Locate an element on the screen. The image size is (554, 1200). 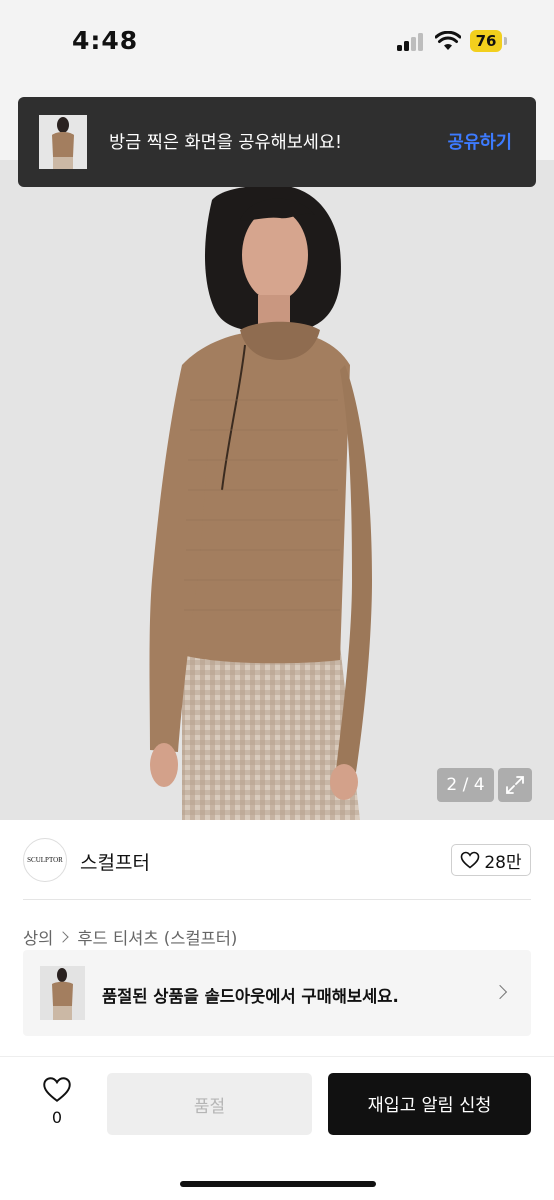
battery-tip is located at coordinates (505, 41).